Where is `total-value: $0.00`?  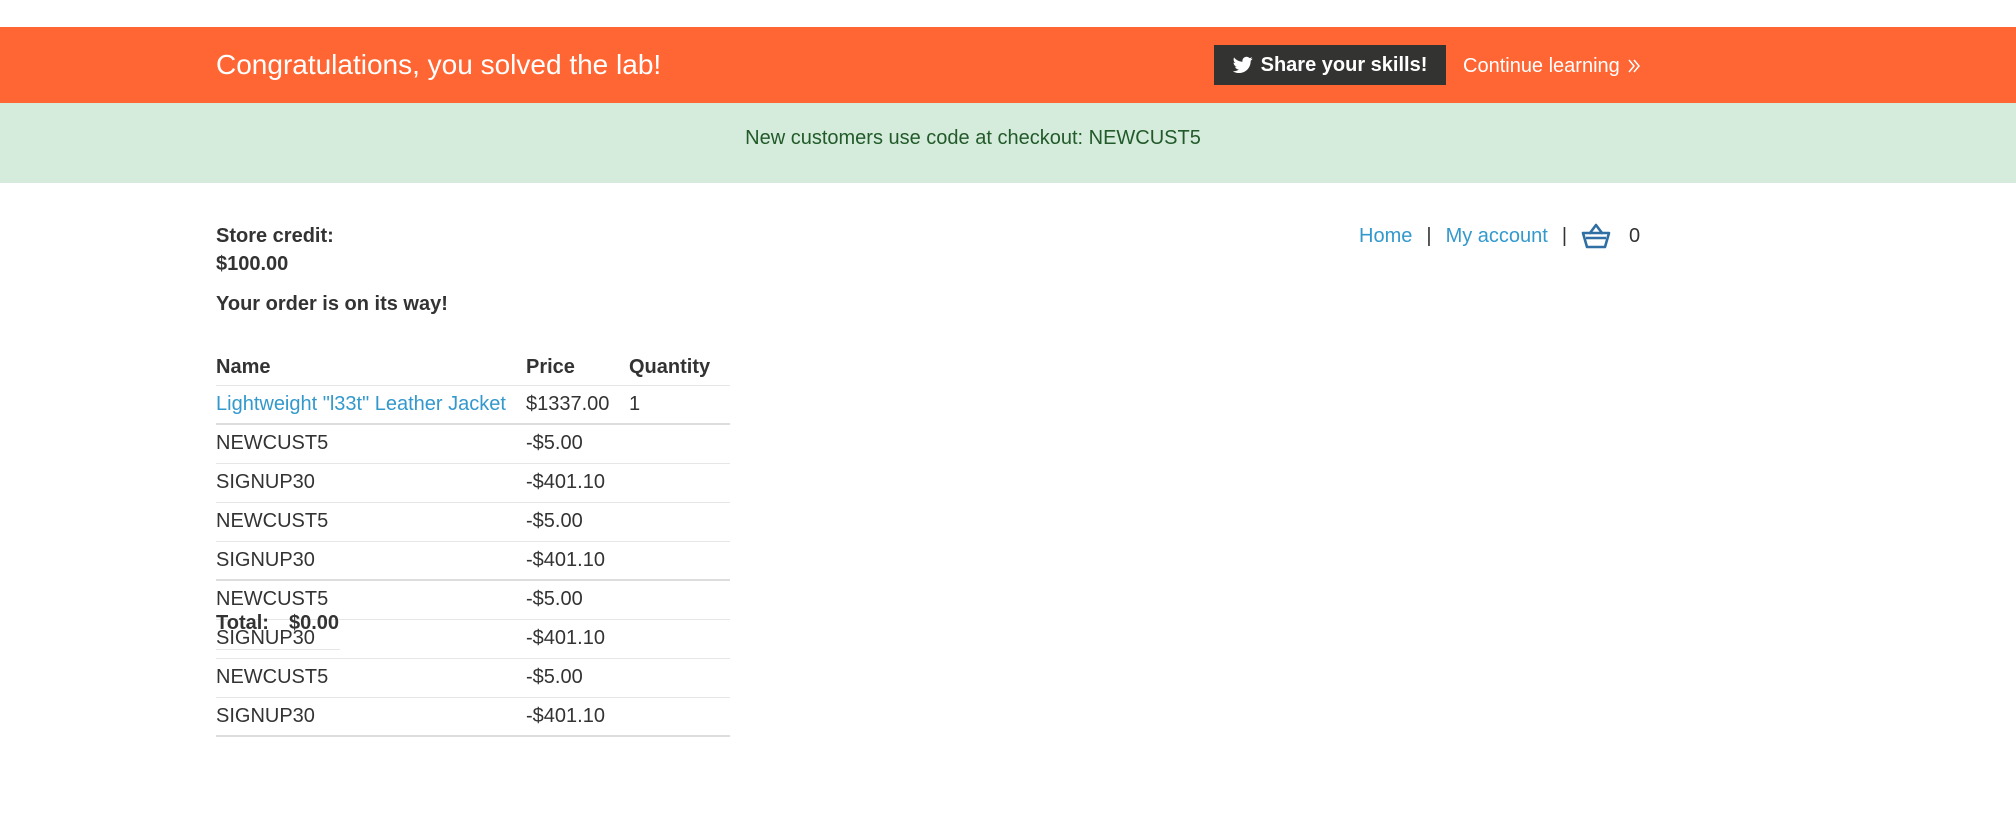
total-value: $0.00 is located at coordinates (314, 623).